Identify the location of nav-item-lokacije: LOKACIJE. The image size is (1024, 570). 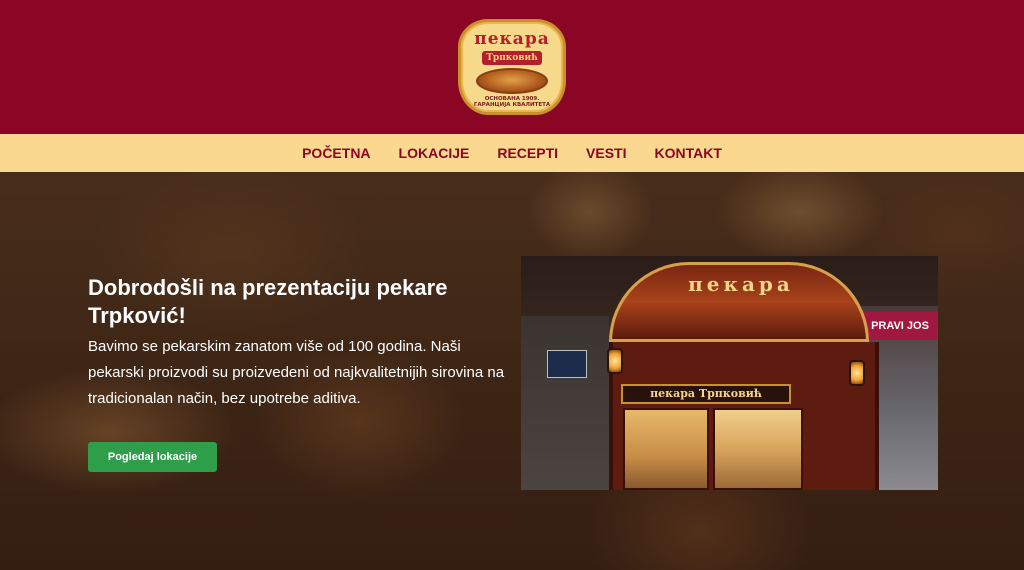
(434, 153).